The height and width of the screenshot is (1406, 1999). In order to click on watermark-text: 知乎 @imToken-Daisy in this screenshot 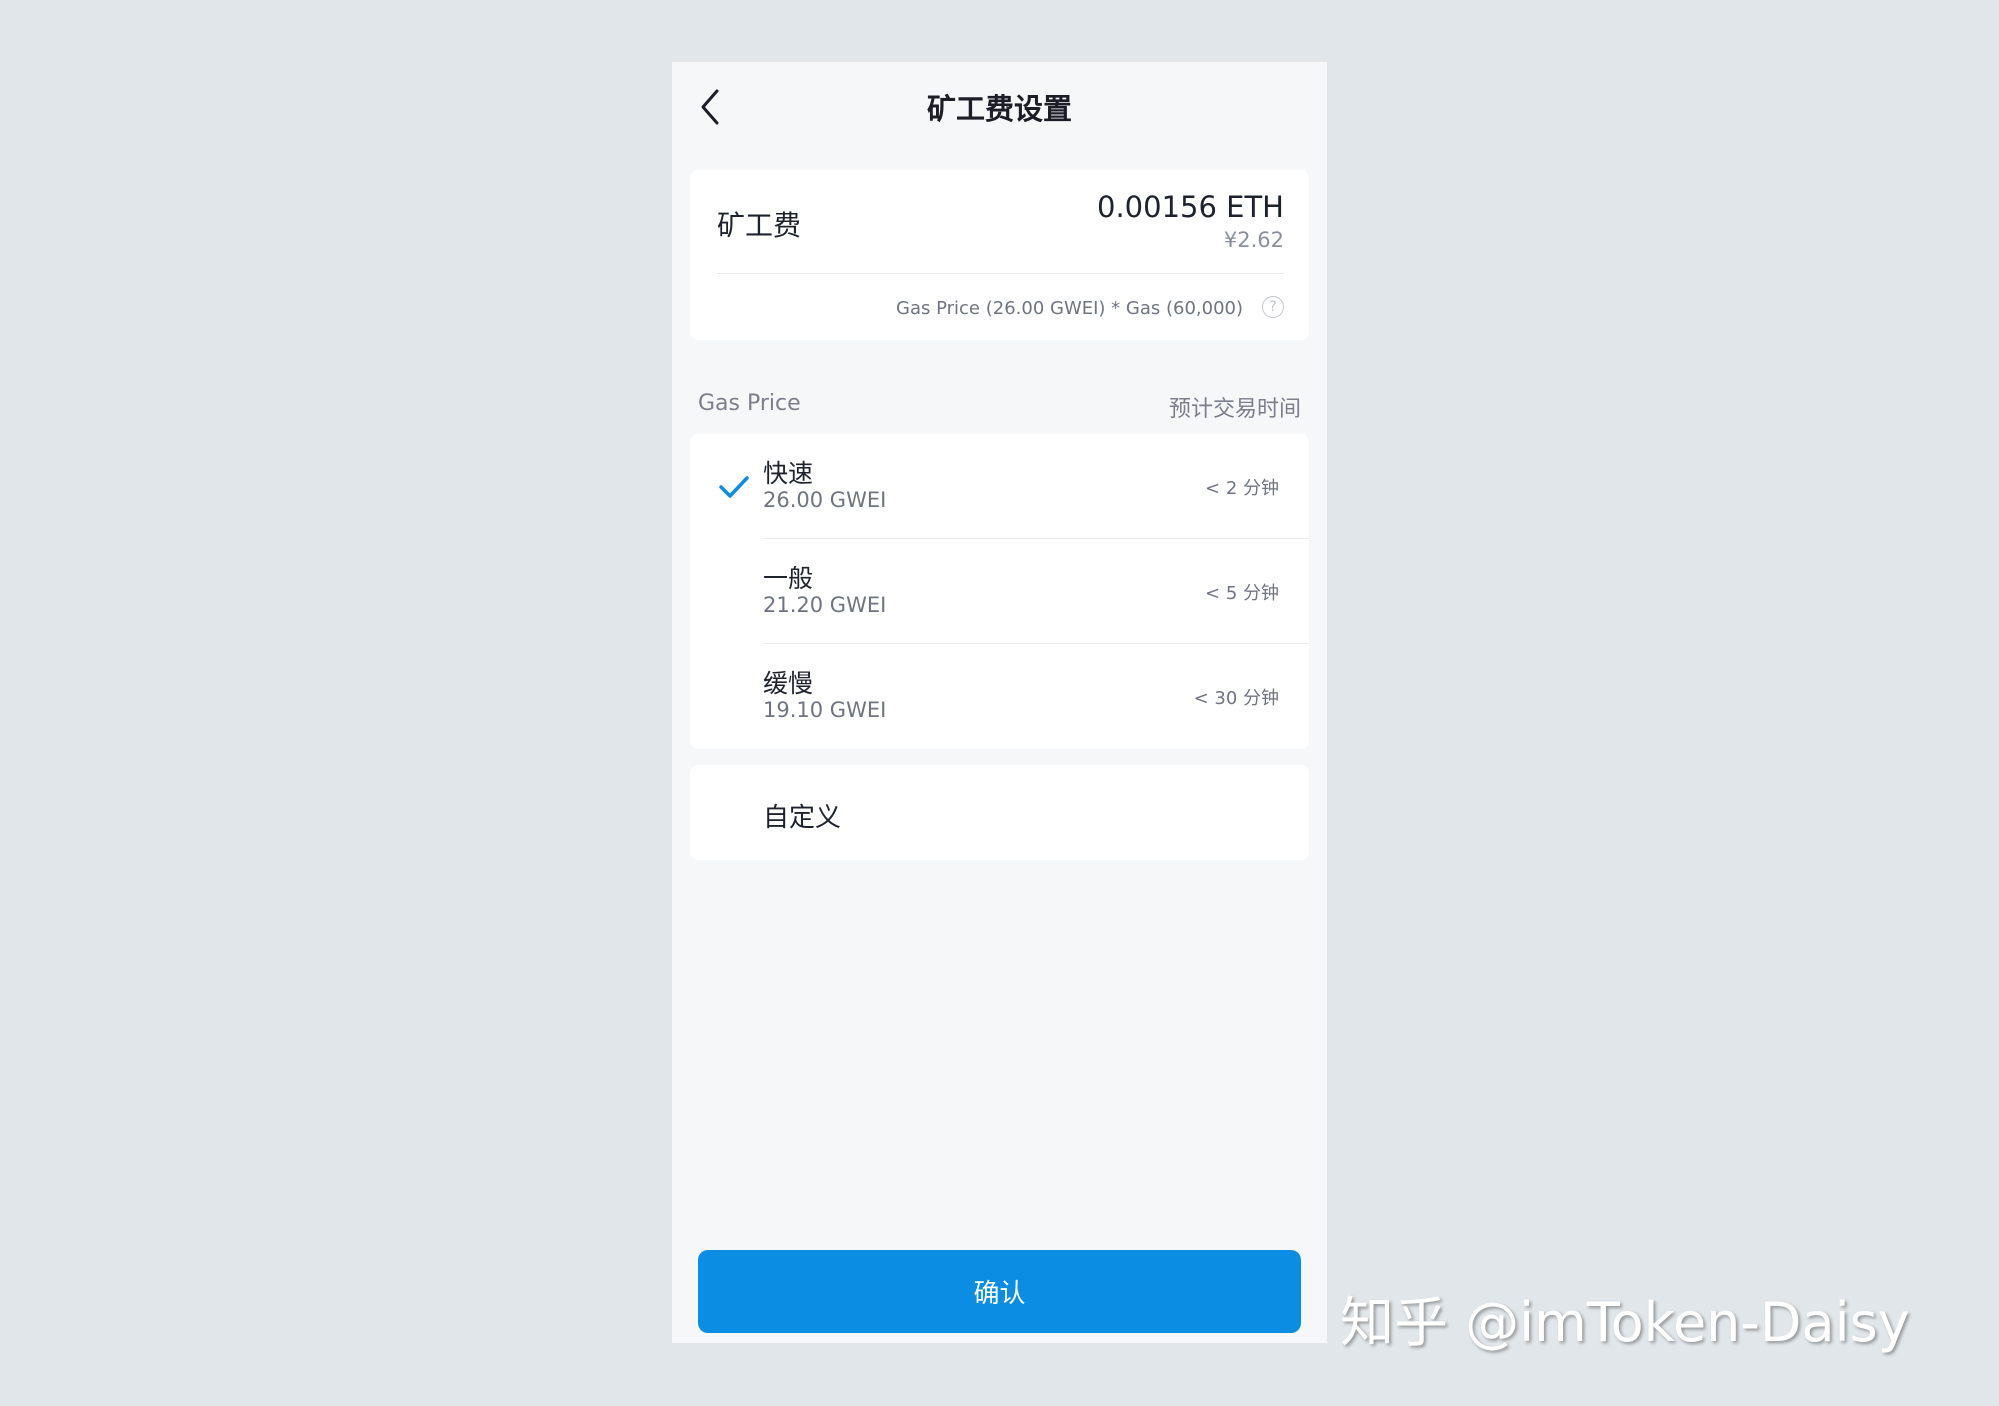, I will do `click(1625, 1322)`.